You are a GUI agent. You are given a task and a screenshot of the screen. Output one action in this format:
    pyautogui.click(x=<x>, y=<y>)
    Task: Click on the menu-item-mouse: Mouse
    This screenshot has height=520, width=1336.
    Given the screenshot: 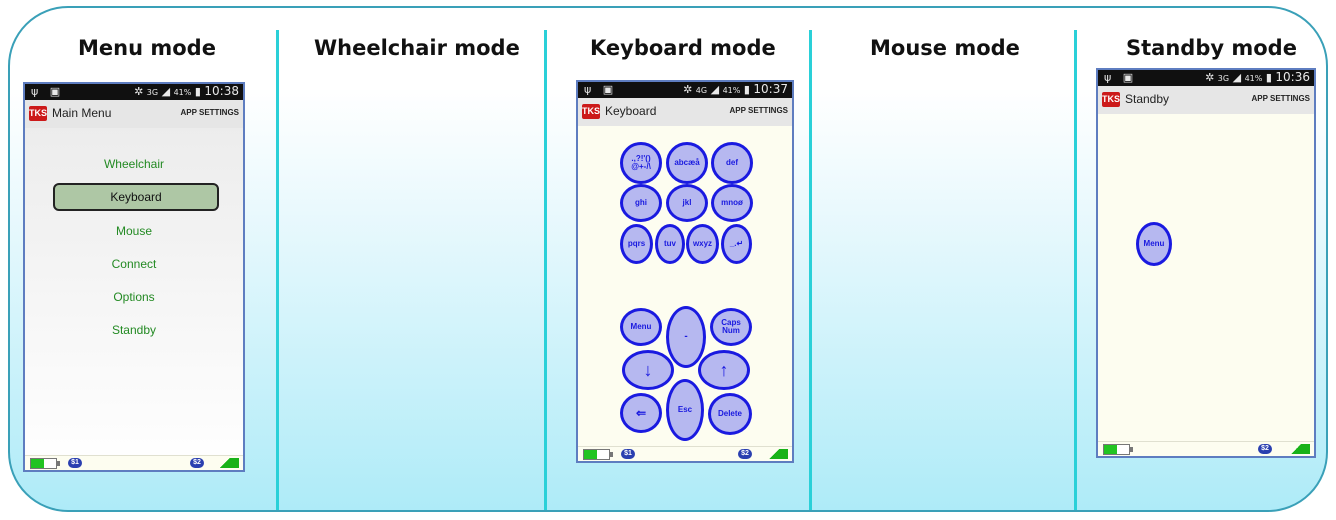 What is the action you would take?
    pyautogui.click(x=134, y=231)
    